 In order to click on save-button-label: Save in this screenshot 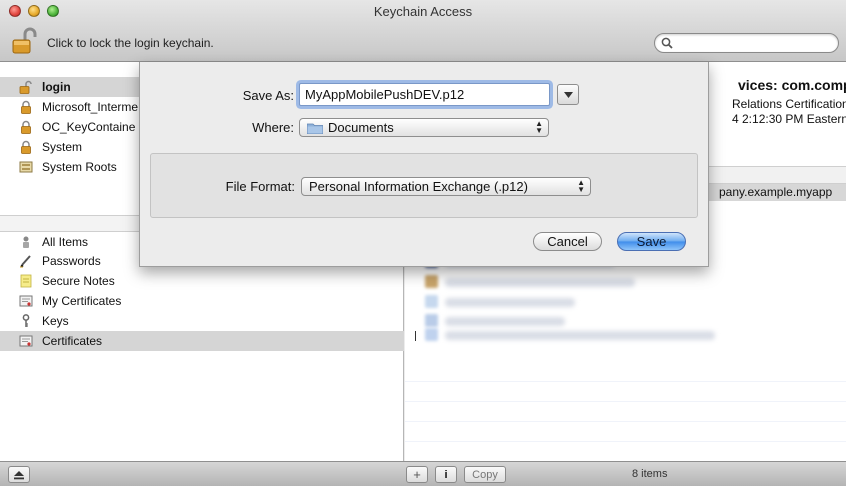, I will do `click(651, 241)`.